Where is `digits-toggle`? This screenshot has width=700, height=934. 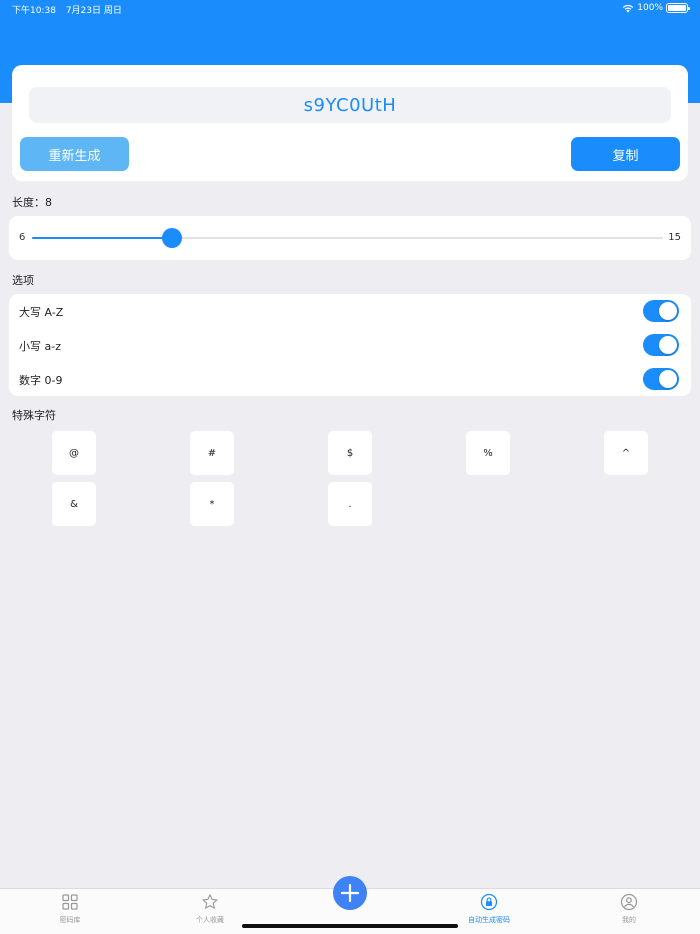
digits-toggle is located at coordinates (661, 379).